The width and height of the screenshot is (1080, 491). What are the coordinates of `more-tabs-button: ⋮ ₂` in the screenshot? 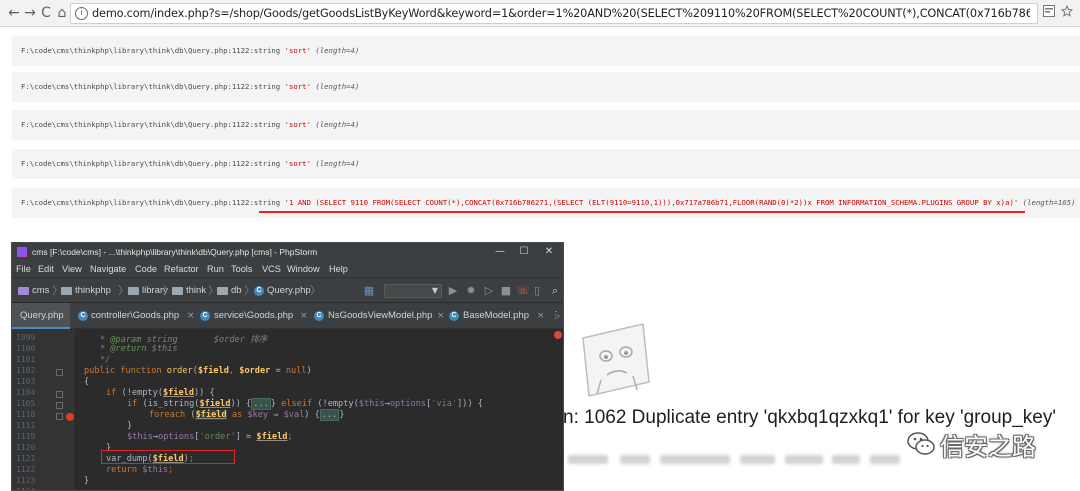 It's located at (555, 316).